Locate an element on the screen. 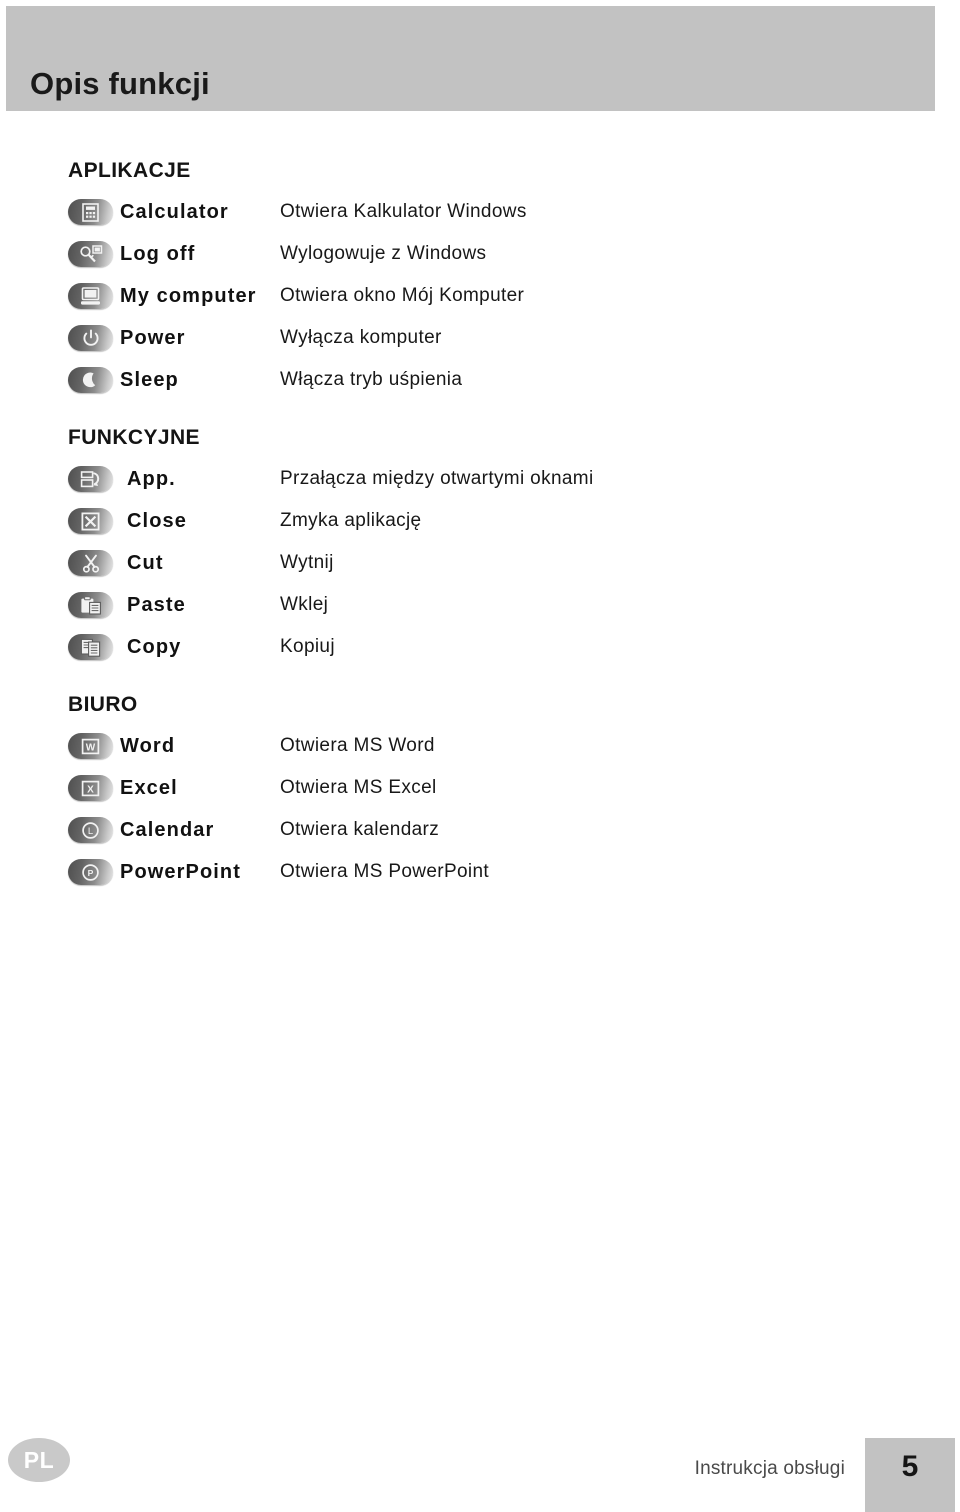 The height and width of the screenshot is (1512, 960). section-heading-aplikacje: APLIKACJE is located at coordinates (129, 170).